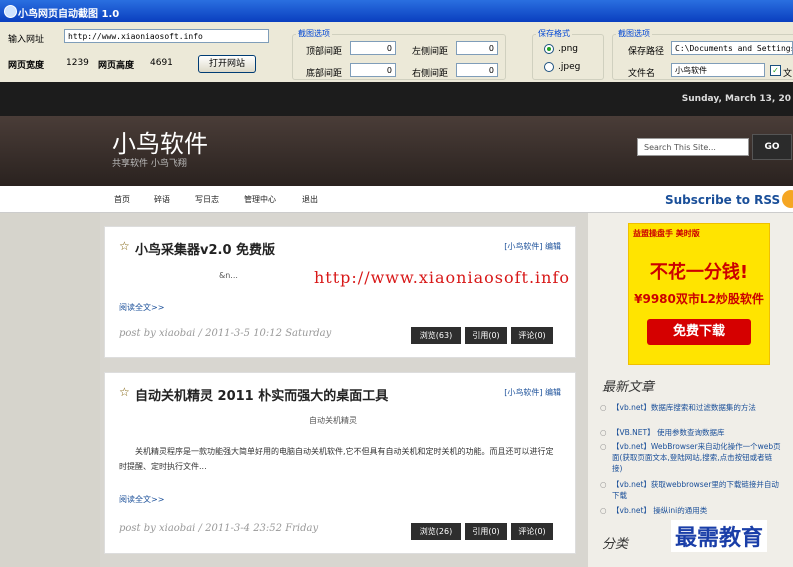 The image size is (793, 567). What do you see at coordinates (691, 510) in the screenshot?
I see `latest-article-link: 【vb.net】 操纵ini的通用类` at bounding box center [691, 510].